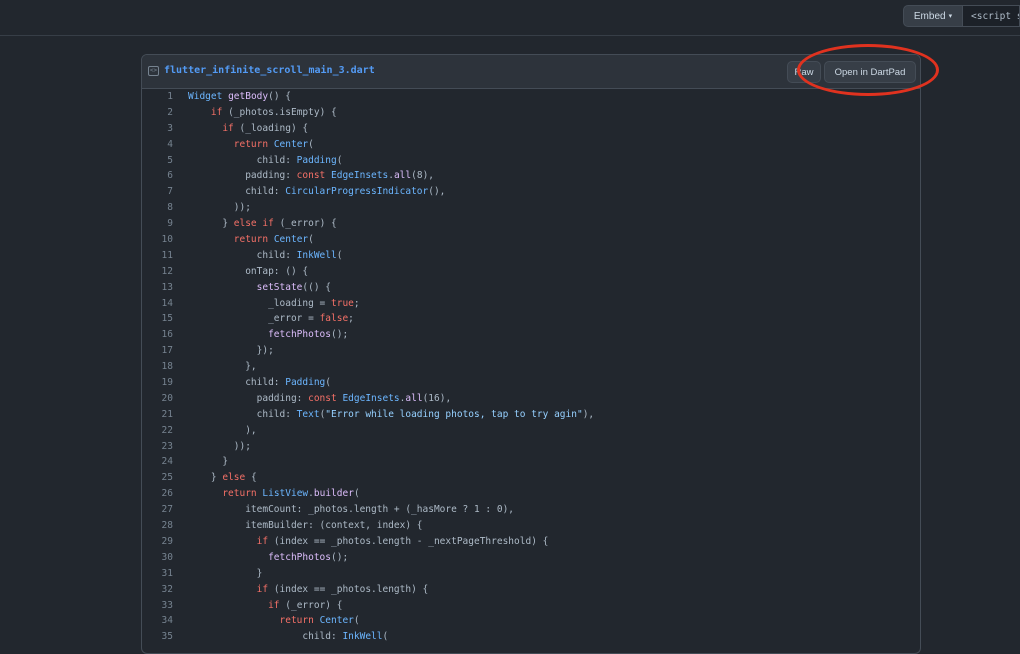  Describe the element at coordinates (157, 224) in the screenshot. I see `line-number: 9` at that location.